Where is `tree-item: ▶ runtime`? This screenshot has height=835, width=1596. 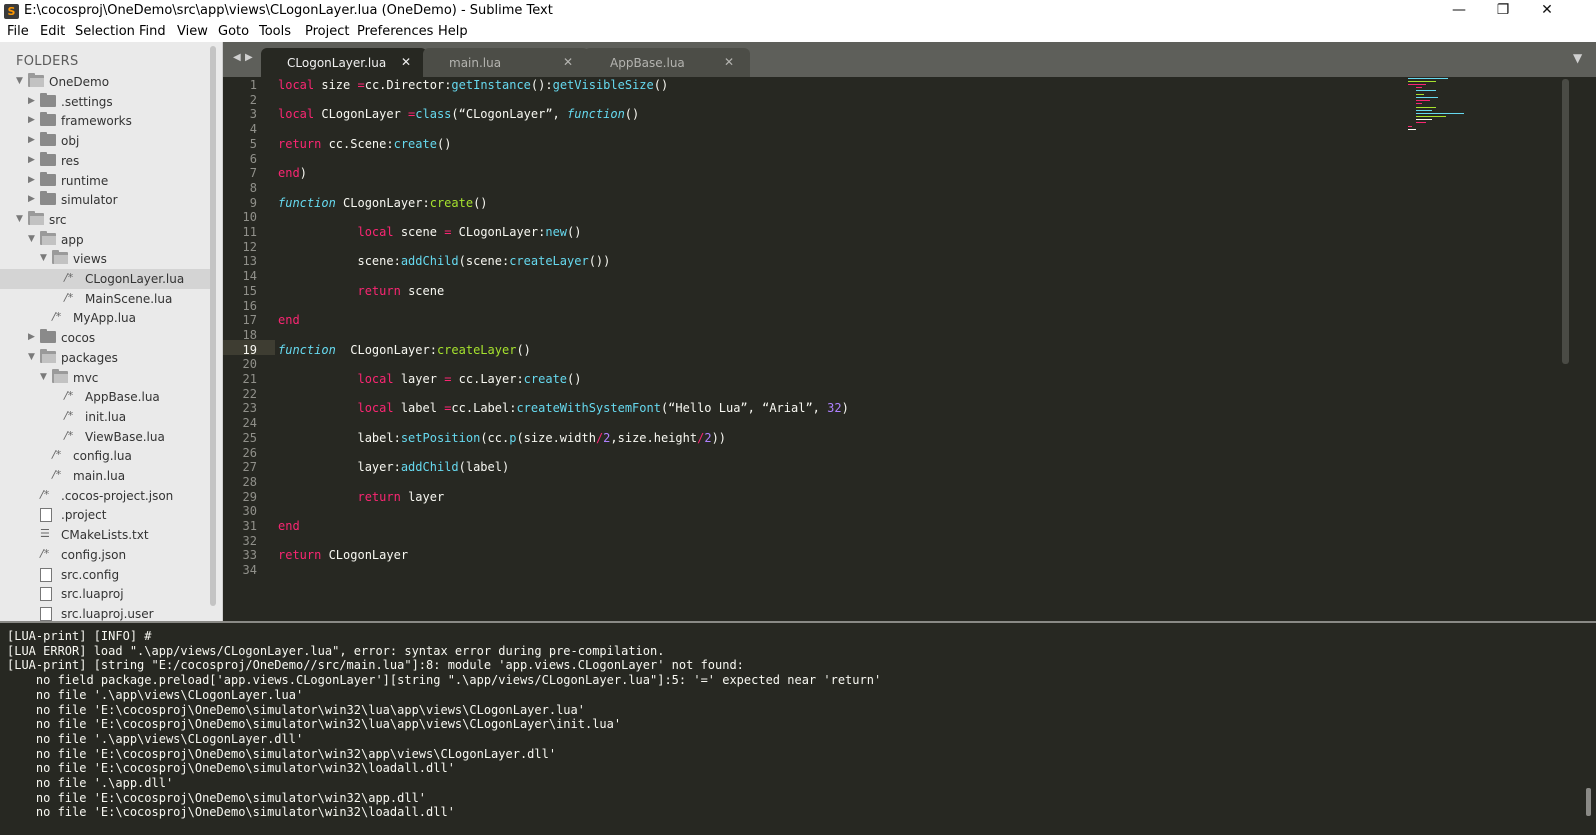
tree-item: ▶ runtime is located at coordinates (105, 181).